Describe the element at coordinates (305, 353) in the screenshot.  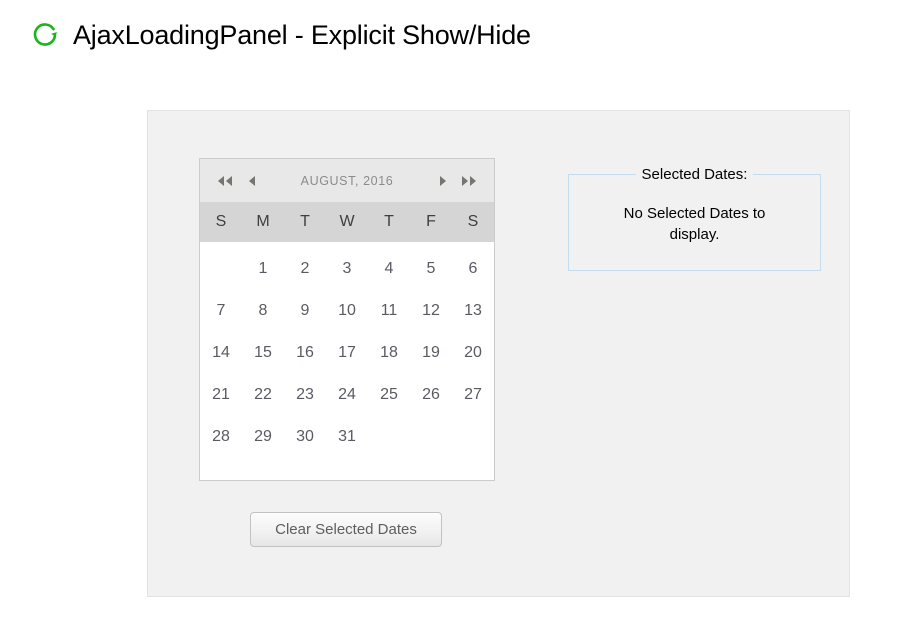
I see `calendar-day-cell: 16` at that location.